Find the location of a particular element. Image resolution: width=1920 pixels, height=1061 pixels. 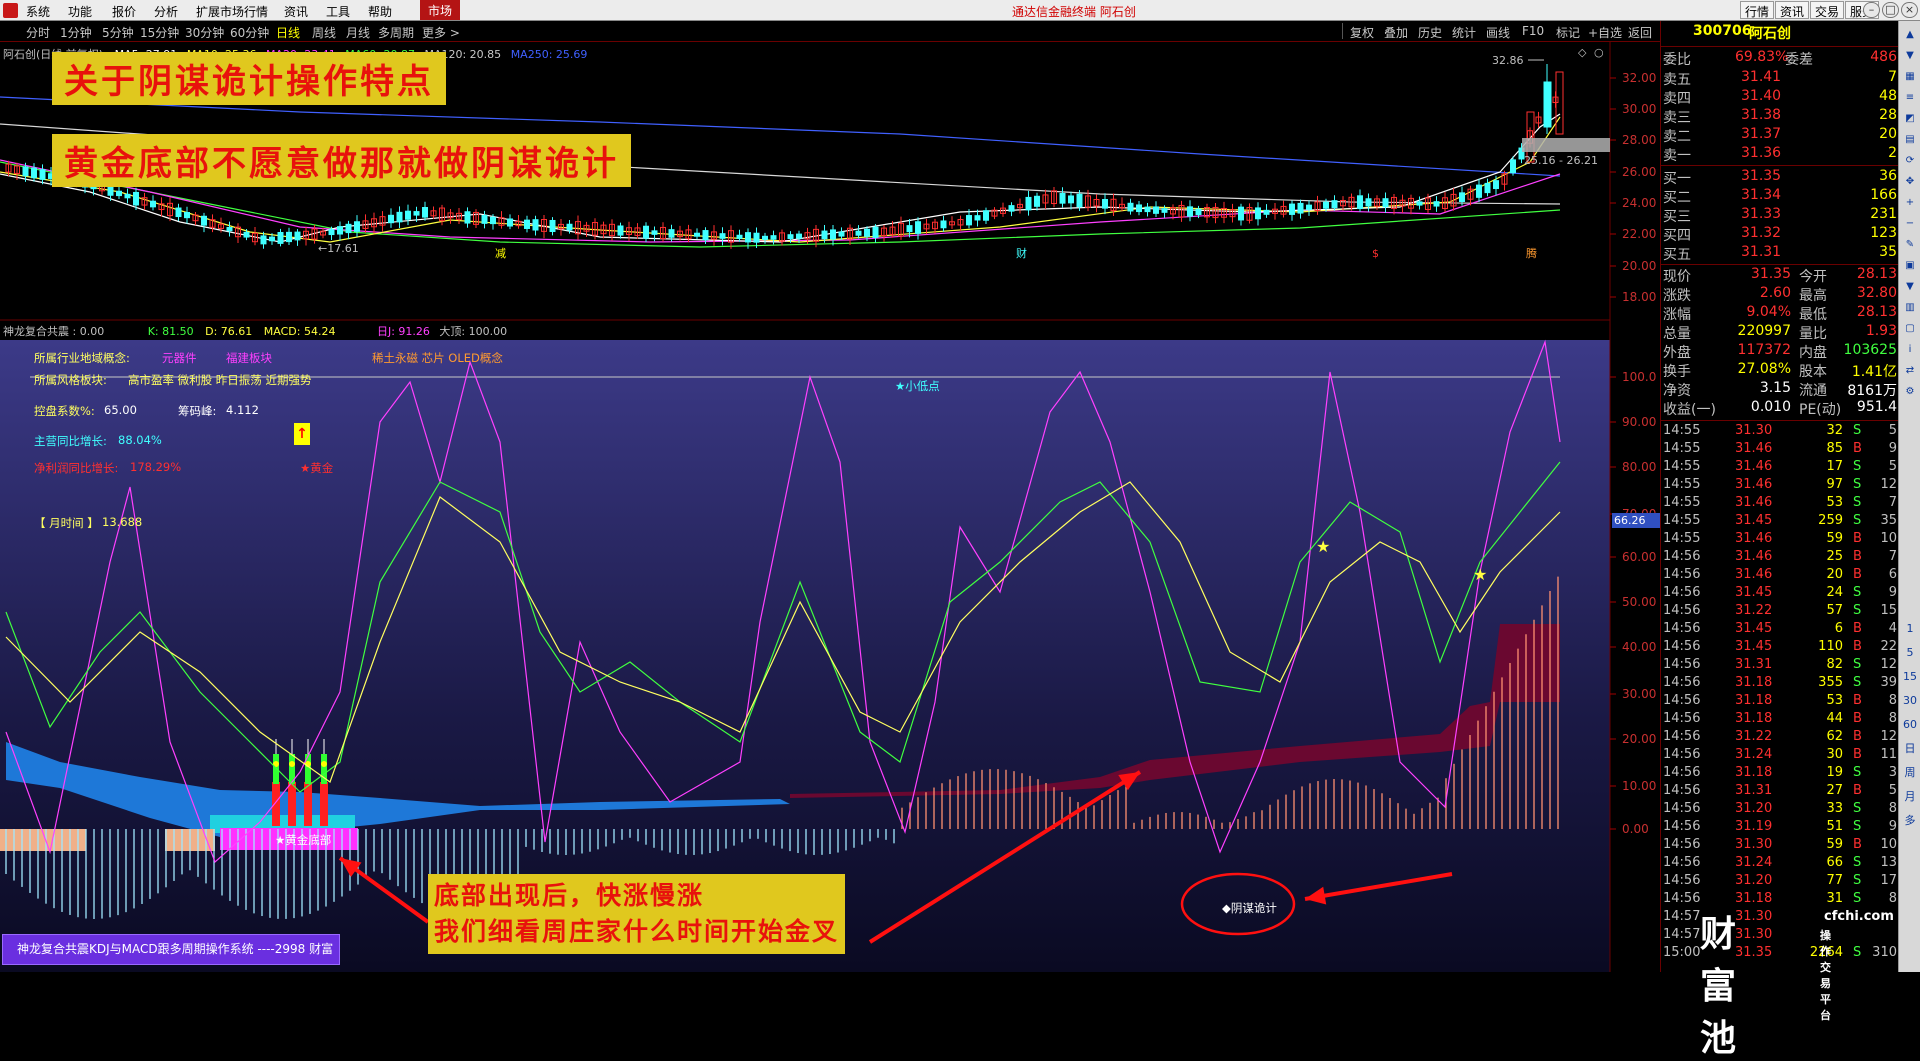

market-tab: 市场 is located at coordinates (440, 10).